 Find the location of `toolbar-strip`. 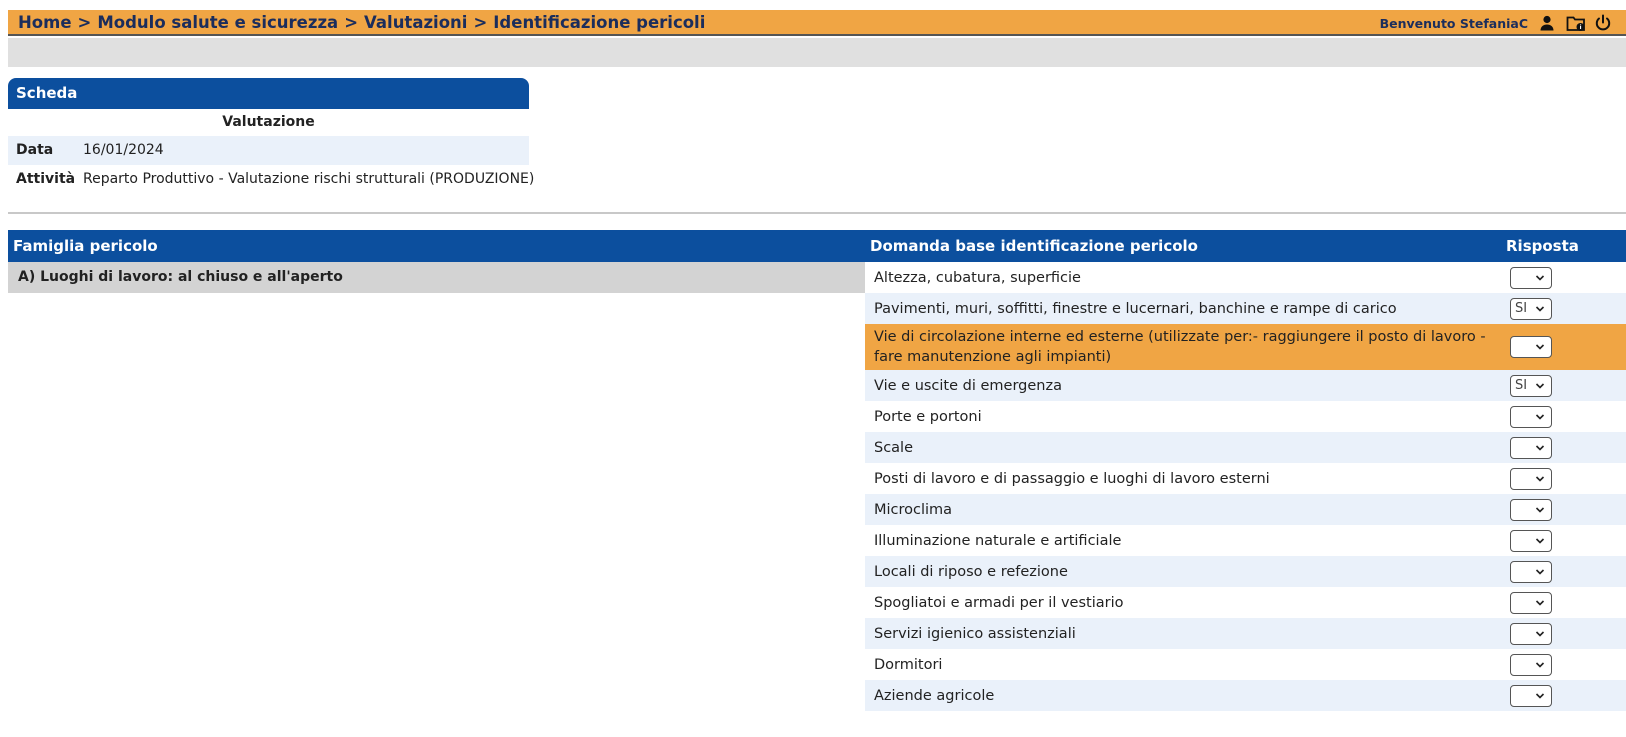

toolbar-strip is located at coordinates (817, 52).